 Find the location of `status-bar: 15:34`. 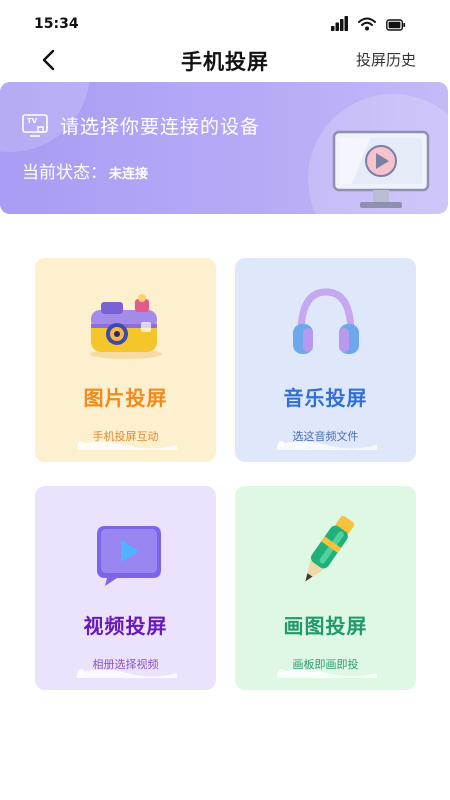

status-bar: 15:34 is located at coordinates (225, 22).